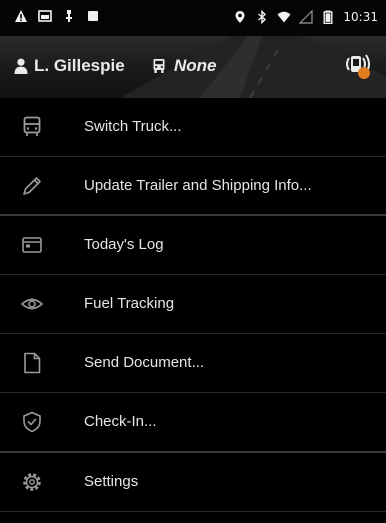  Describe the element at coordinates (79, 65) in the screenshot. I see `user-name: L. Gillespie` at that location.